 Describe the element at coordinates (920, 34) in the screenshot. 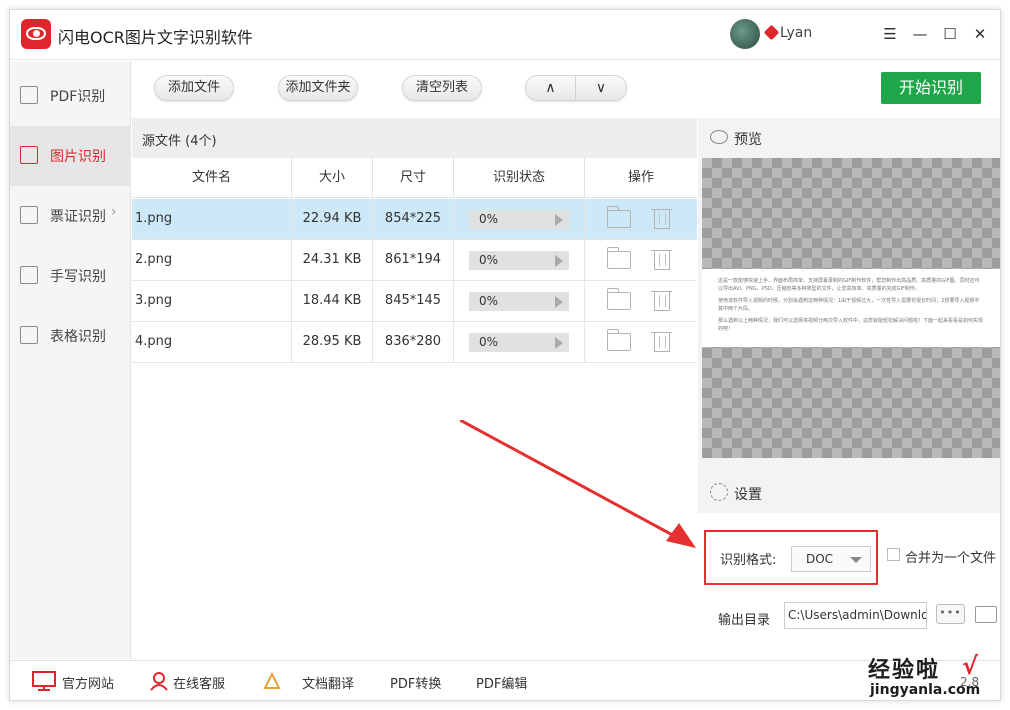

I see `minimize-icon: —` at that location.